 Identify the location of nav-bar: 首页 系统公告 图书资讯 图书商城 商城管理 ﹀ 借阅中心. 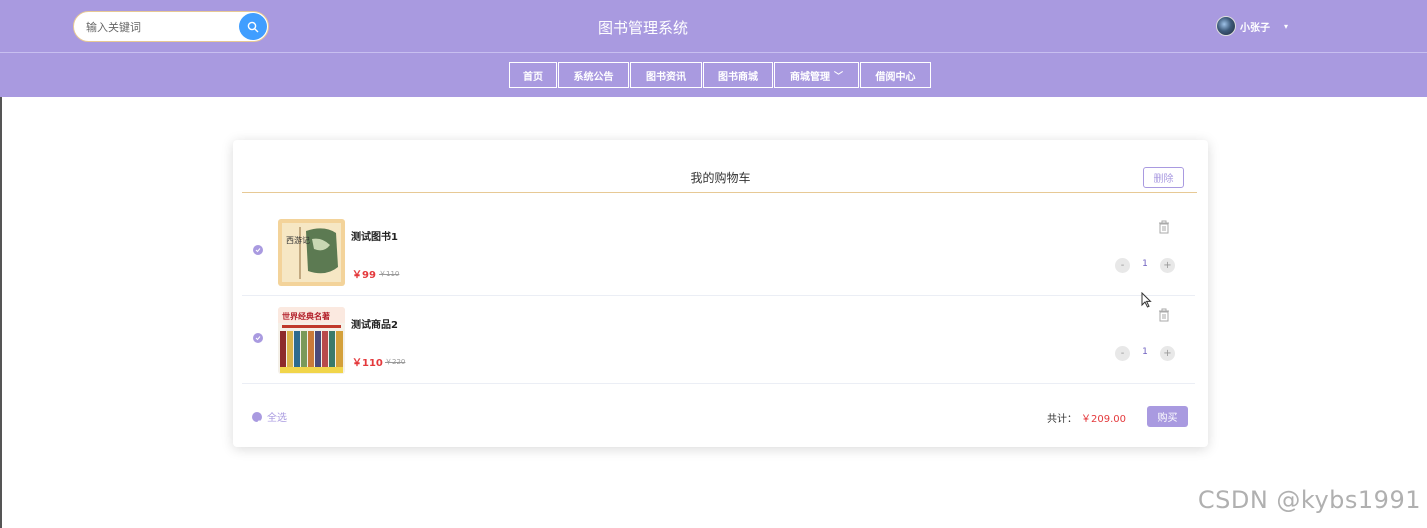
(713, 75).